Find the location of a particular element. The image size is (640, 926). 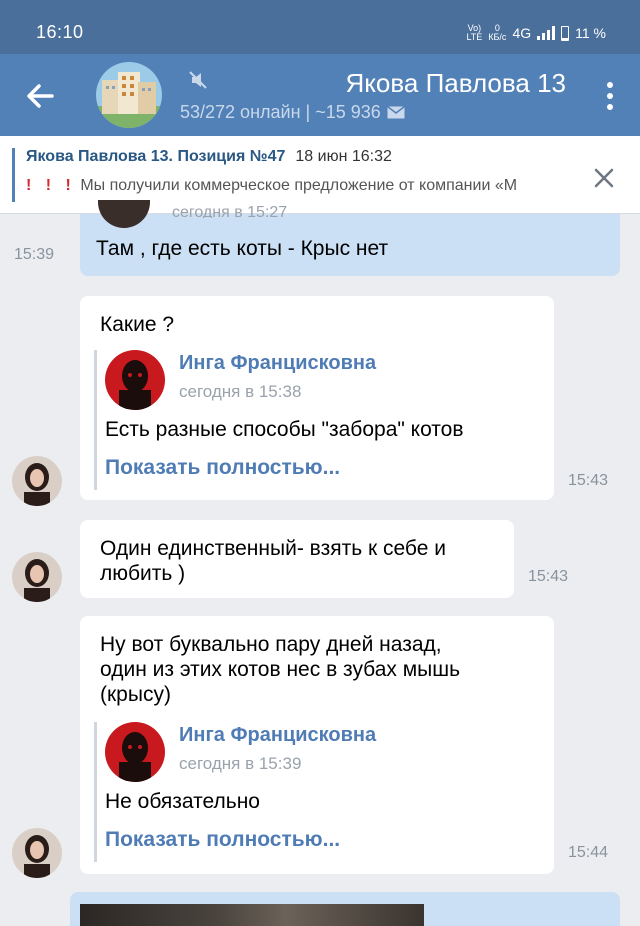

message-text: Какие ? is located at coordinates (137, 324).